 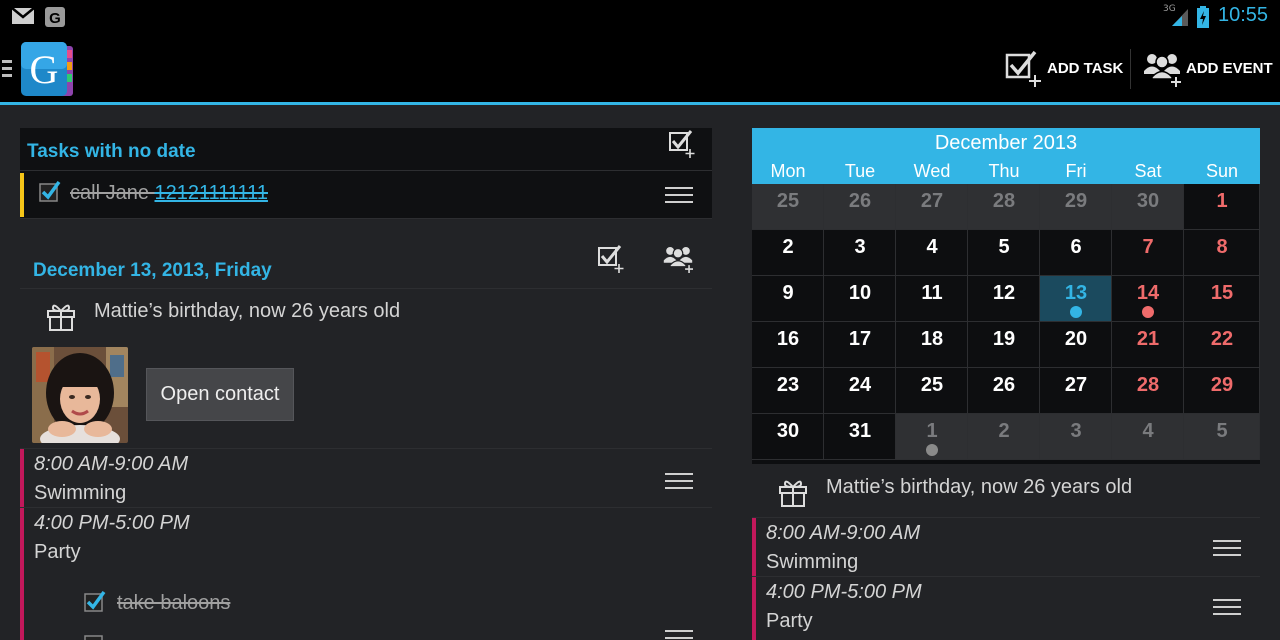 I want to click on add-event-label: ADD EVENT, so click(x=1229, y=68).